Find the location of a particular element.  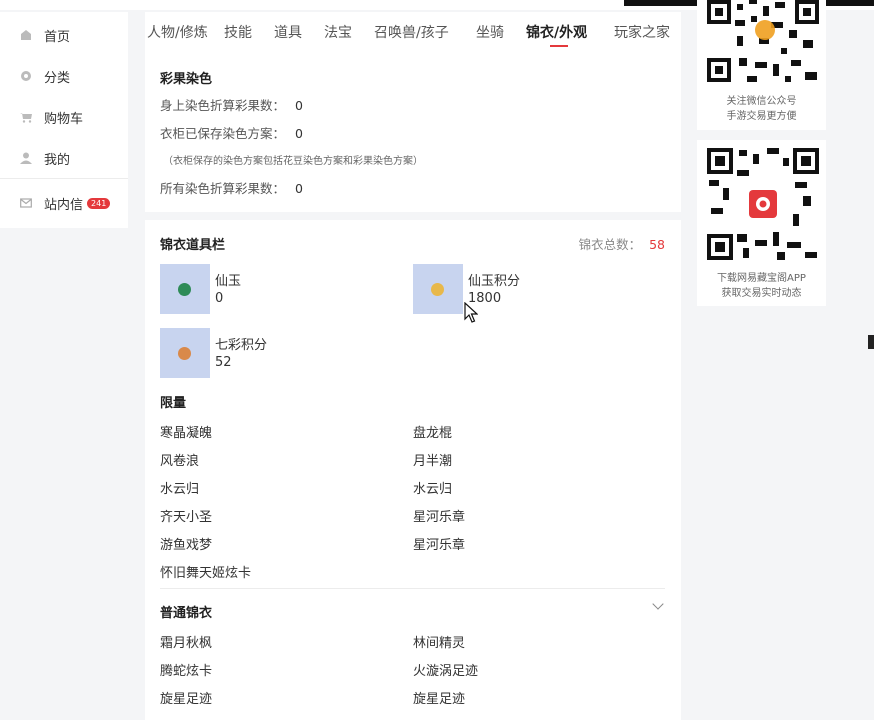

dye-note: （衣柜保存的染色方案包括花豆染色方案和彩果染色方案） is located at coordinates (293, 161).